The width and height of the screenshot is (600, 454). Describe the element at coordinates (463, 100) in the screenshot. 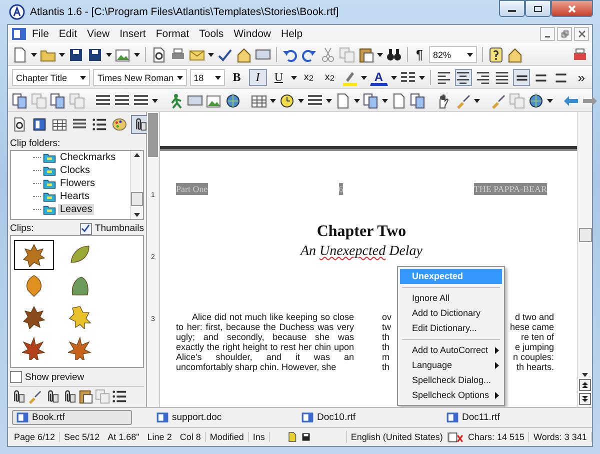

I see `brush-icon` at that location.